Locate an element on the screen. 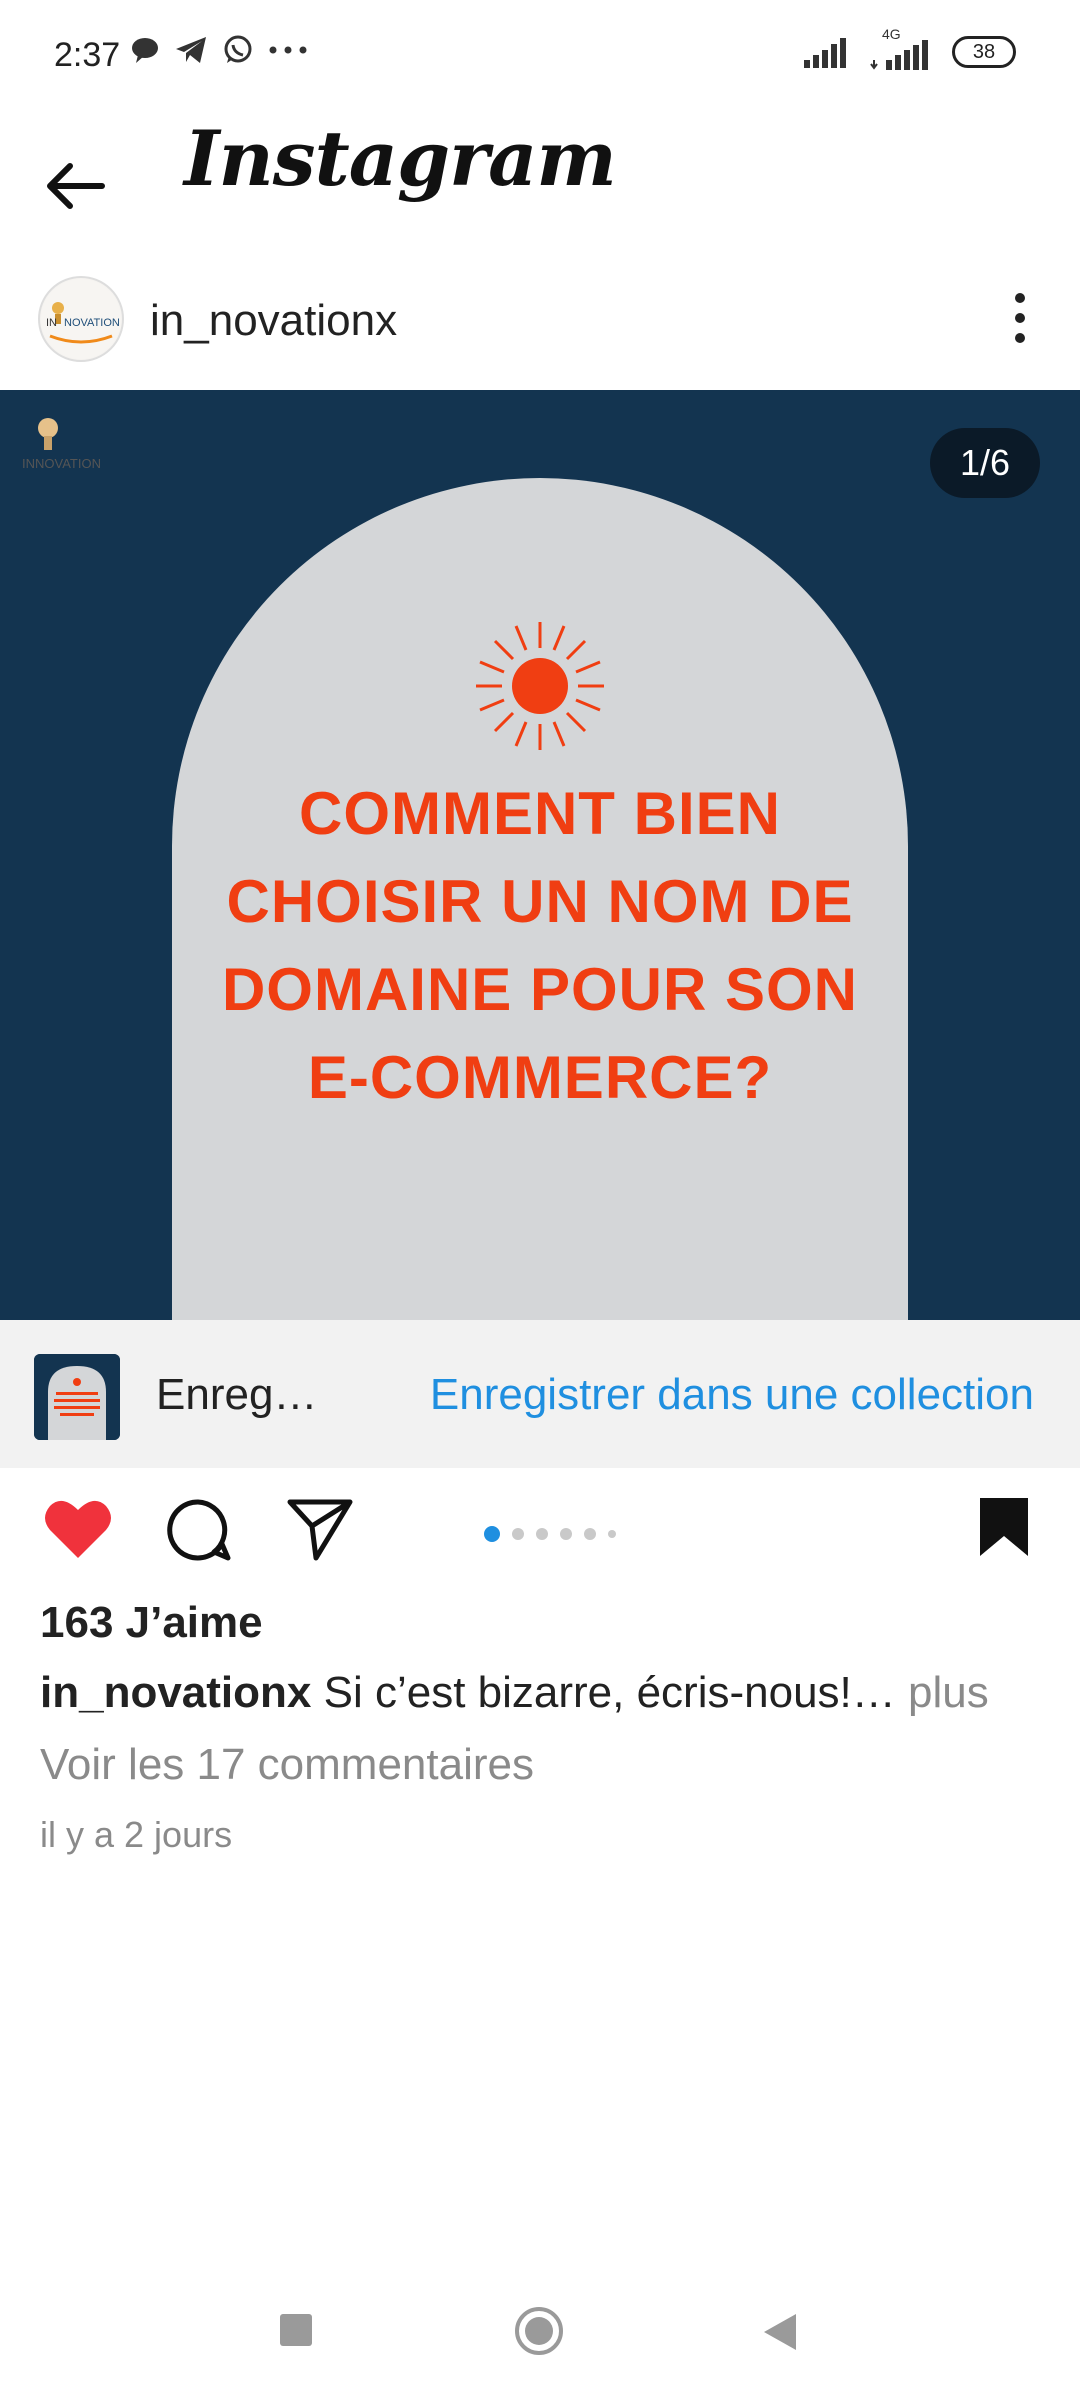 Image resolution: width=1080 pixels, height=2400 pixels. like-heart-icon is located at coordinates (78, 1529).